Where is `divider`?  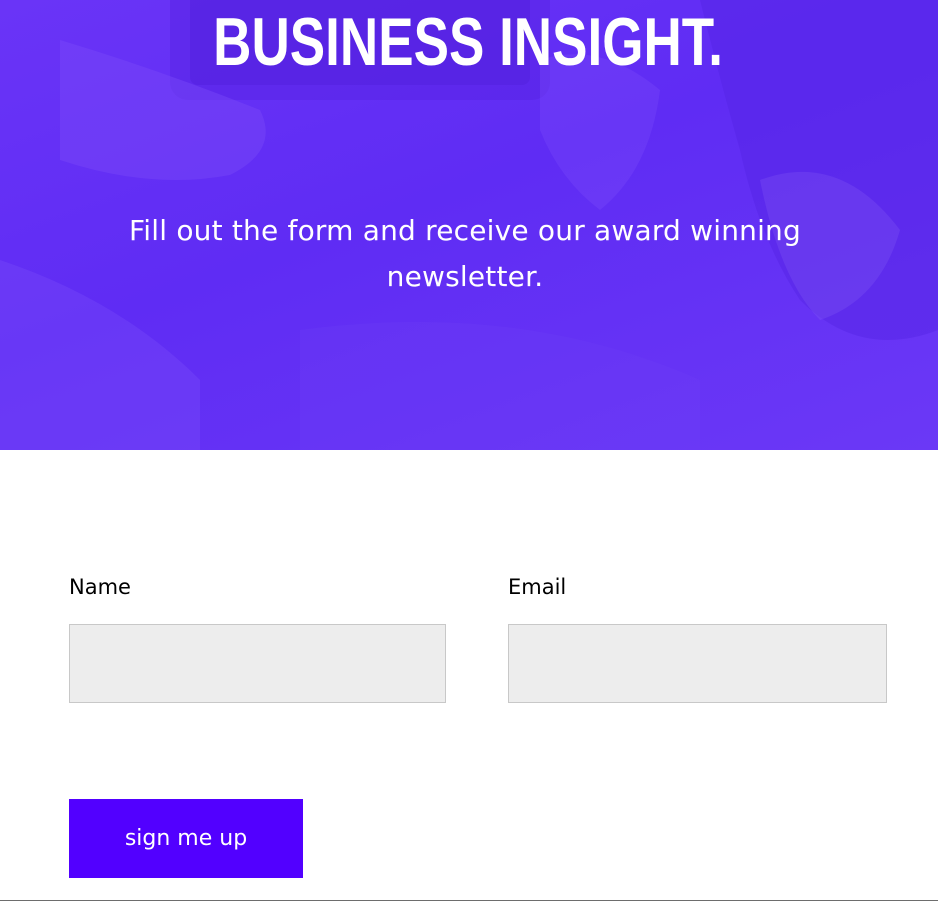
divider is located at coordinates (469, 900).